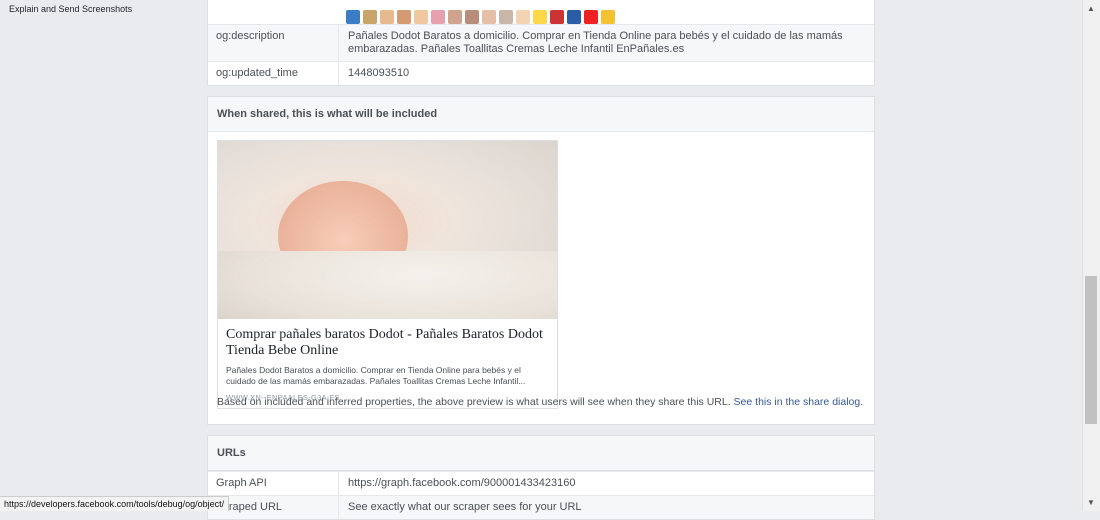  Describe the element at coordinates (70, 9) in the screenshot. I see `explain-screenshots-link: Explain and Send Screenshots` at that location.